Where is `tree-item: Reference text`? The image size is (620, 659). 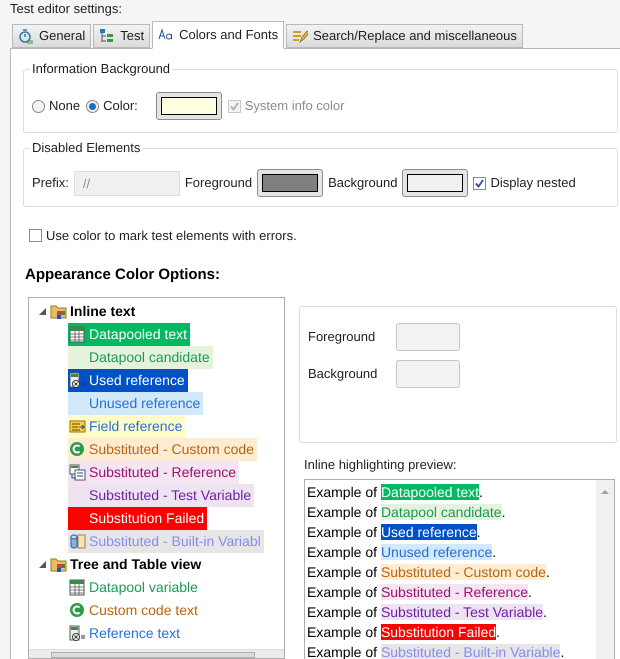
tree-item: Reference text is located at coordinates (126, 633).